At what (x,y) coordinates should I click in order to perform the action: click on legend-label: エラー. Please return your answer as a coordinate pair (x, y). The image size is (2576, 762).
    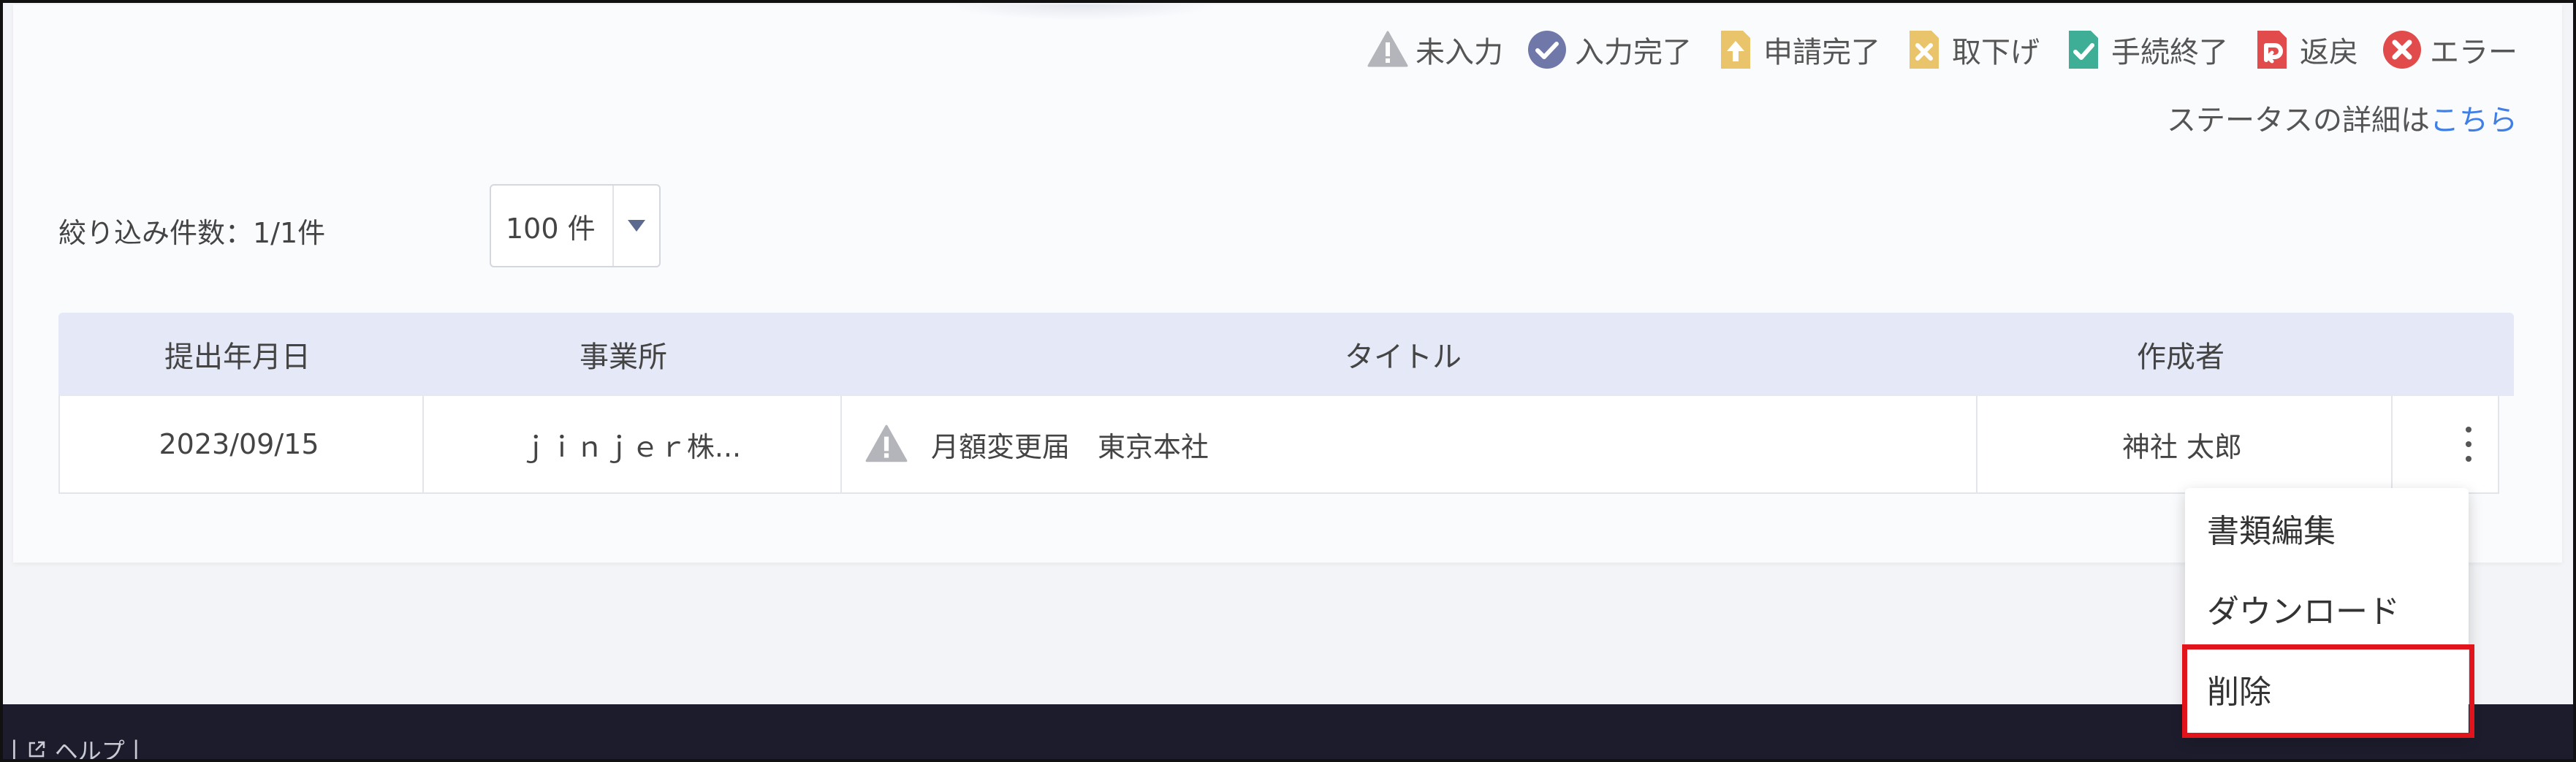
    Looking at the image, I should click on (2474, 53).